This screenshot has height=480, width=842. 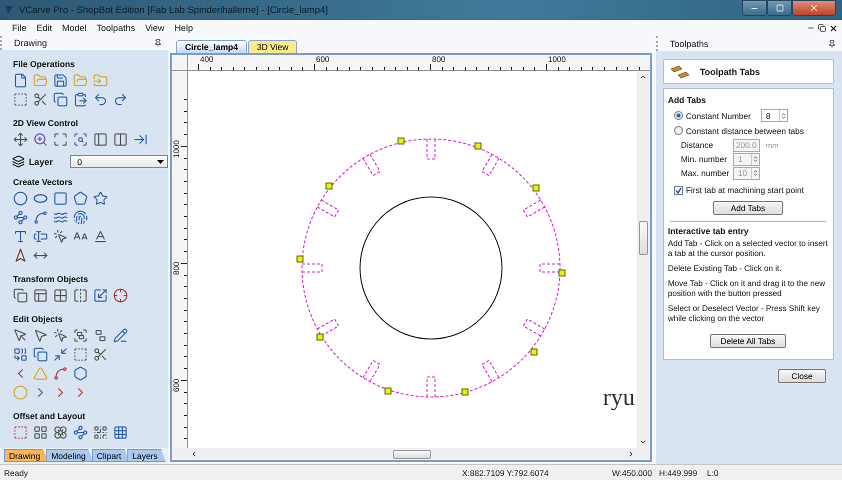 I want to click on crosshair-icon, so click(x=120, y=295).